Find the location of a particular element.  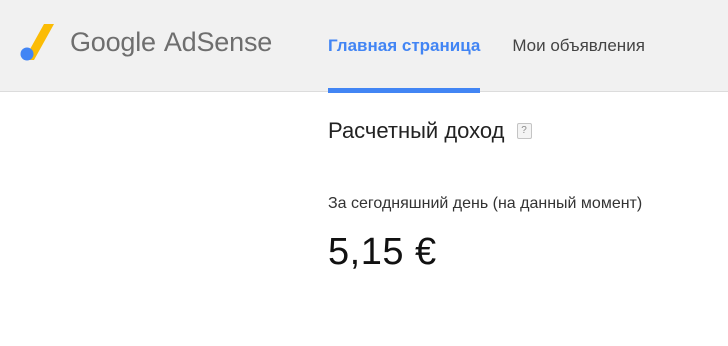

logo-wordmark: Google AdSense is located at coordinates (171, 42).